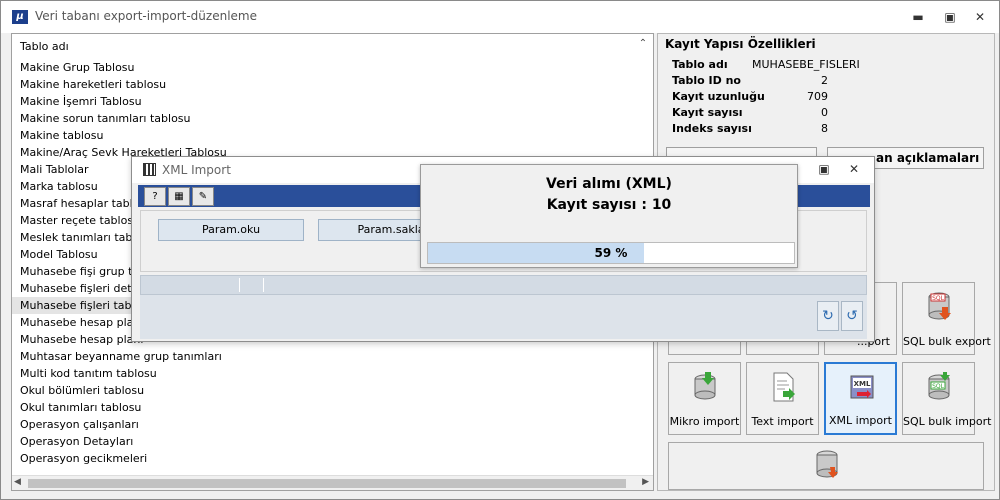 Image resolution: width=1000 pixels, height=500 pixels. Describe the element at coordinates (327, 67) in the screenshot. I see `list-item: Makine Grup Tablosu` at that location.